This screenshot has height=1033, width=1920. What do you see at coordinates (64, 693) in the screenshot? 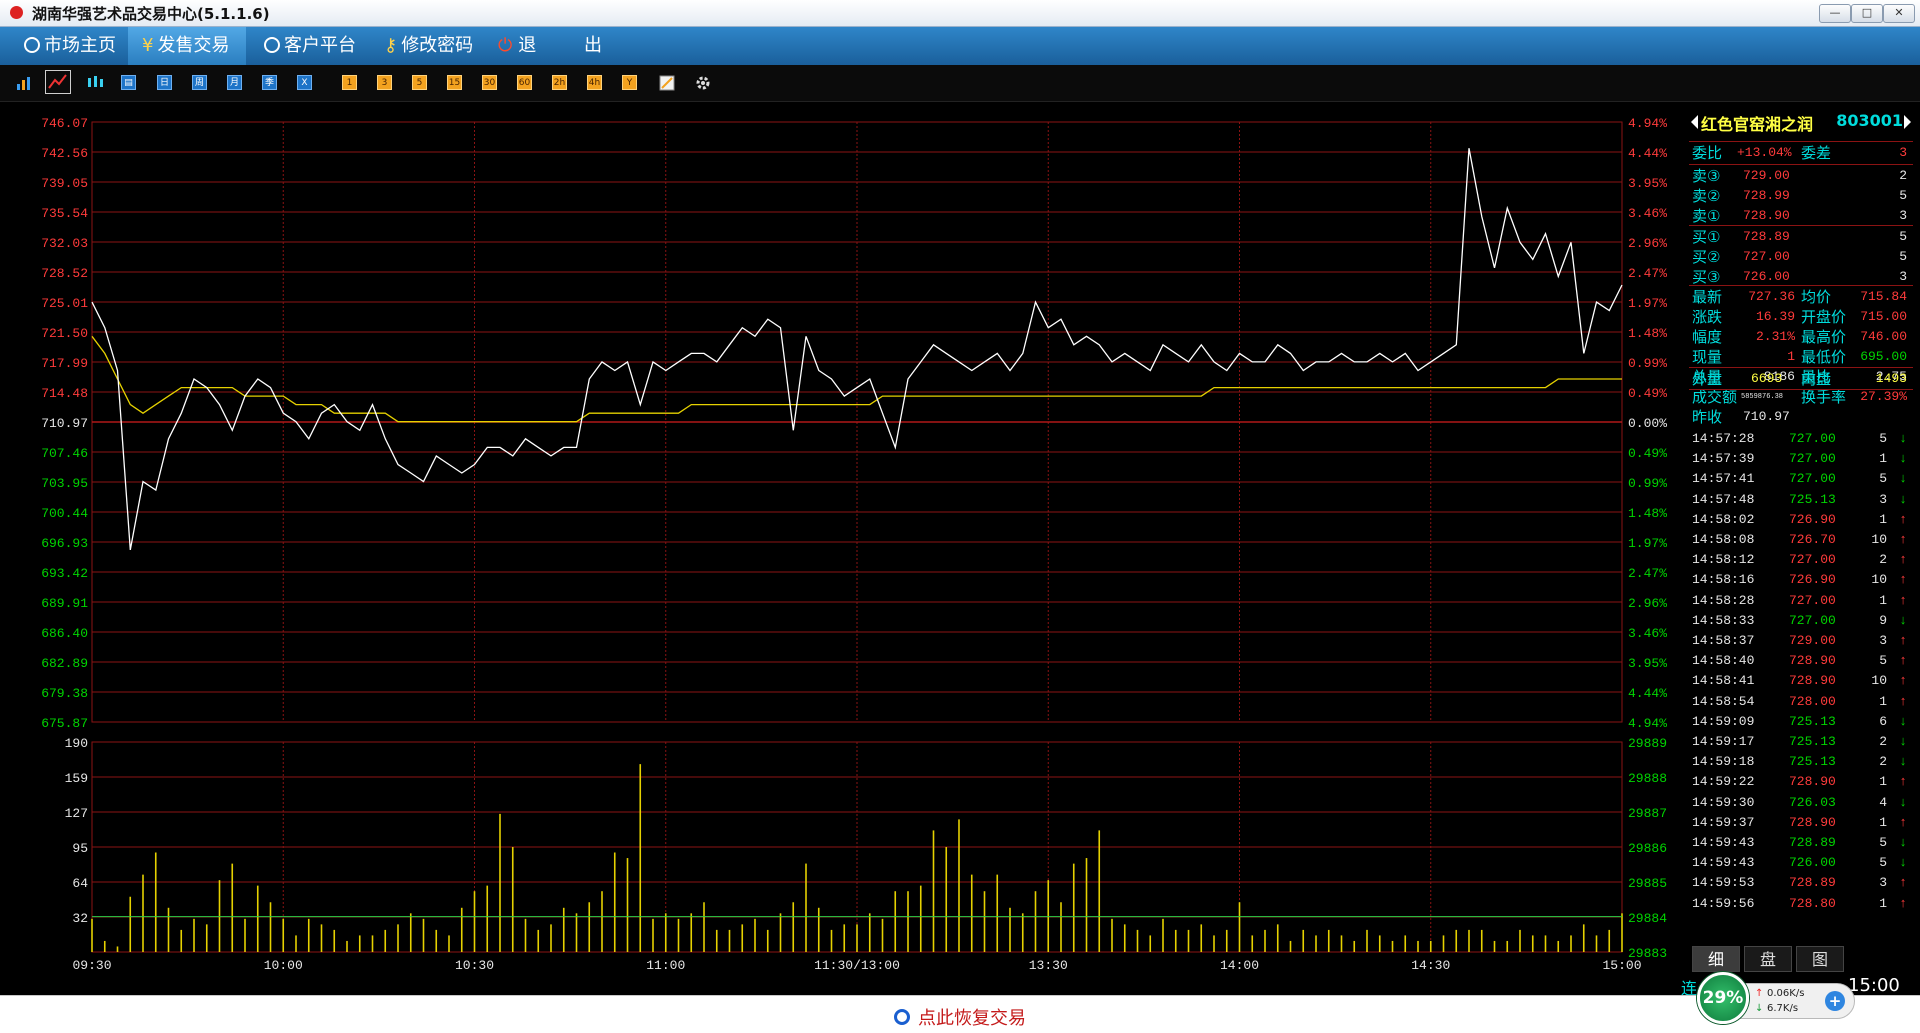
I see `price-tick-label: 679.38` at bounding box center [64, 693].